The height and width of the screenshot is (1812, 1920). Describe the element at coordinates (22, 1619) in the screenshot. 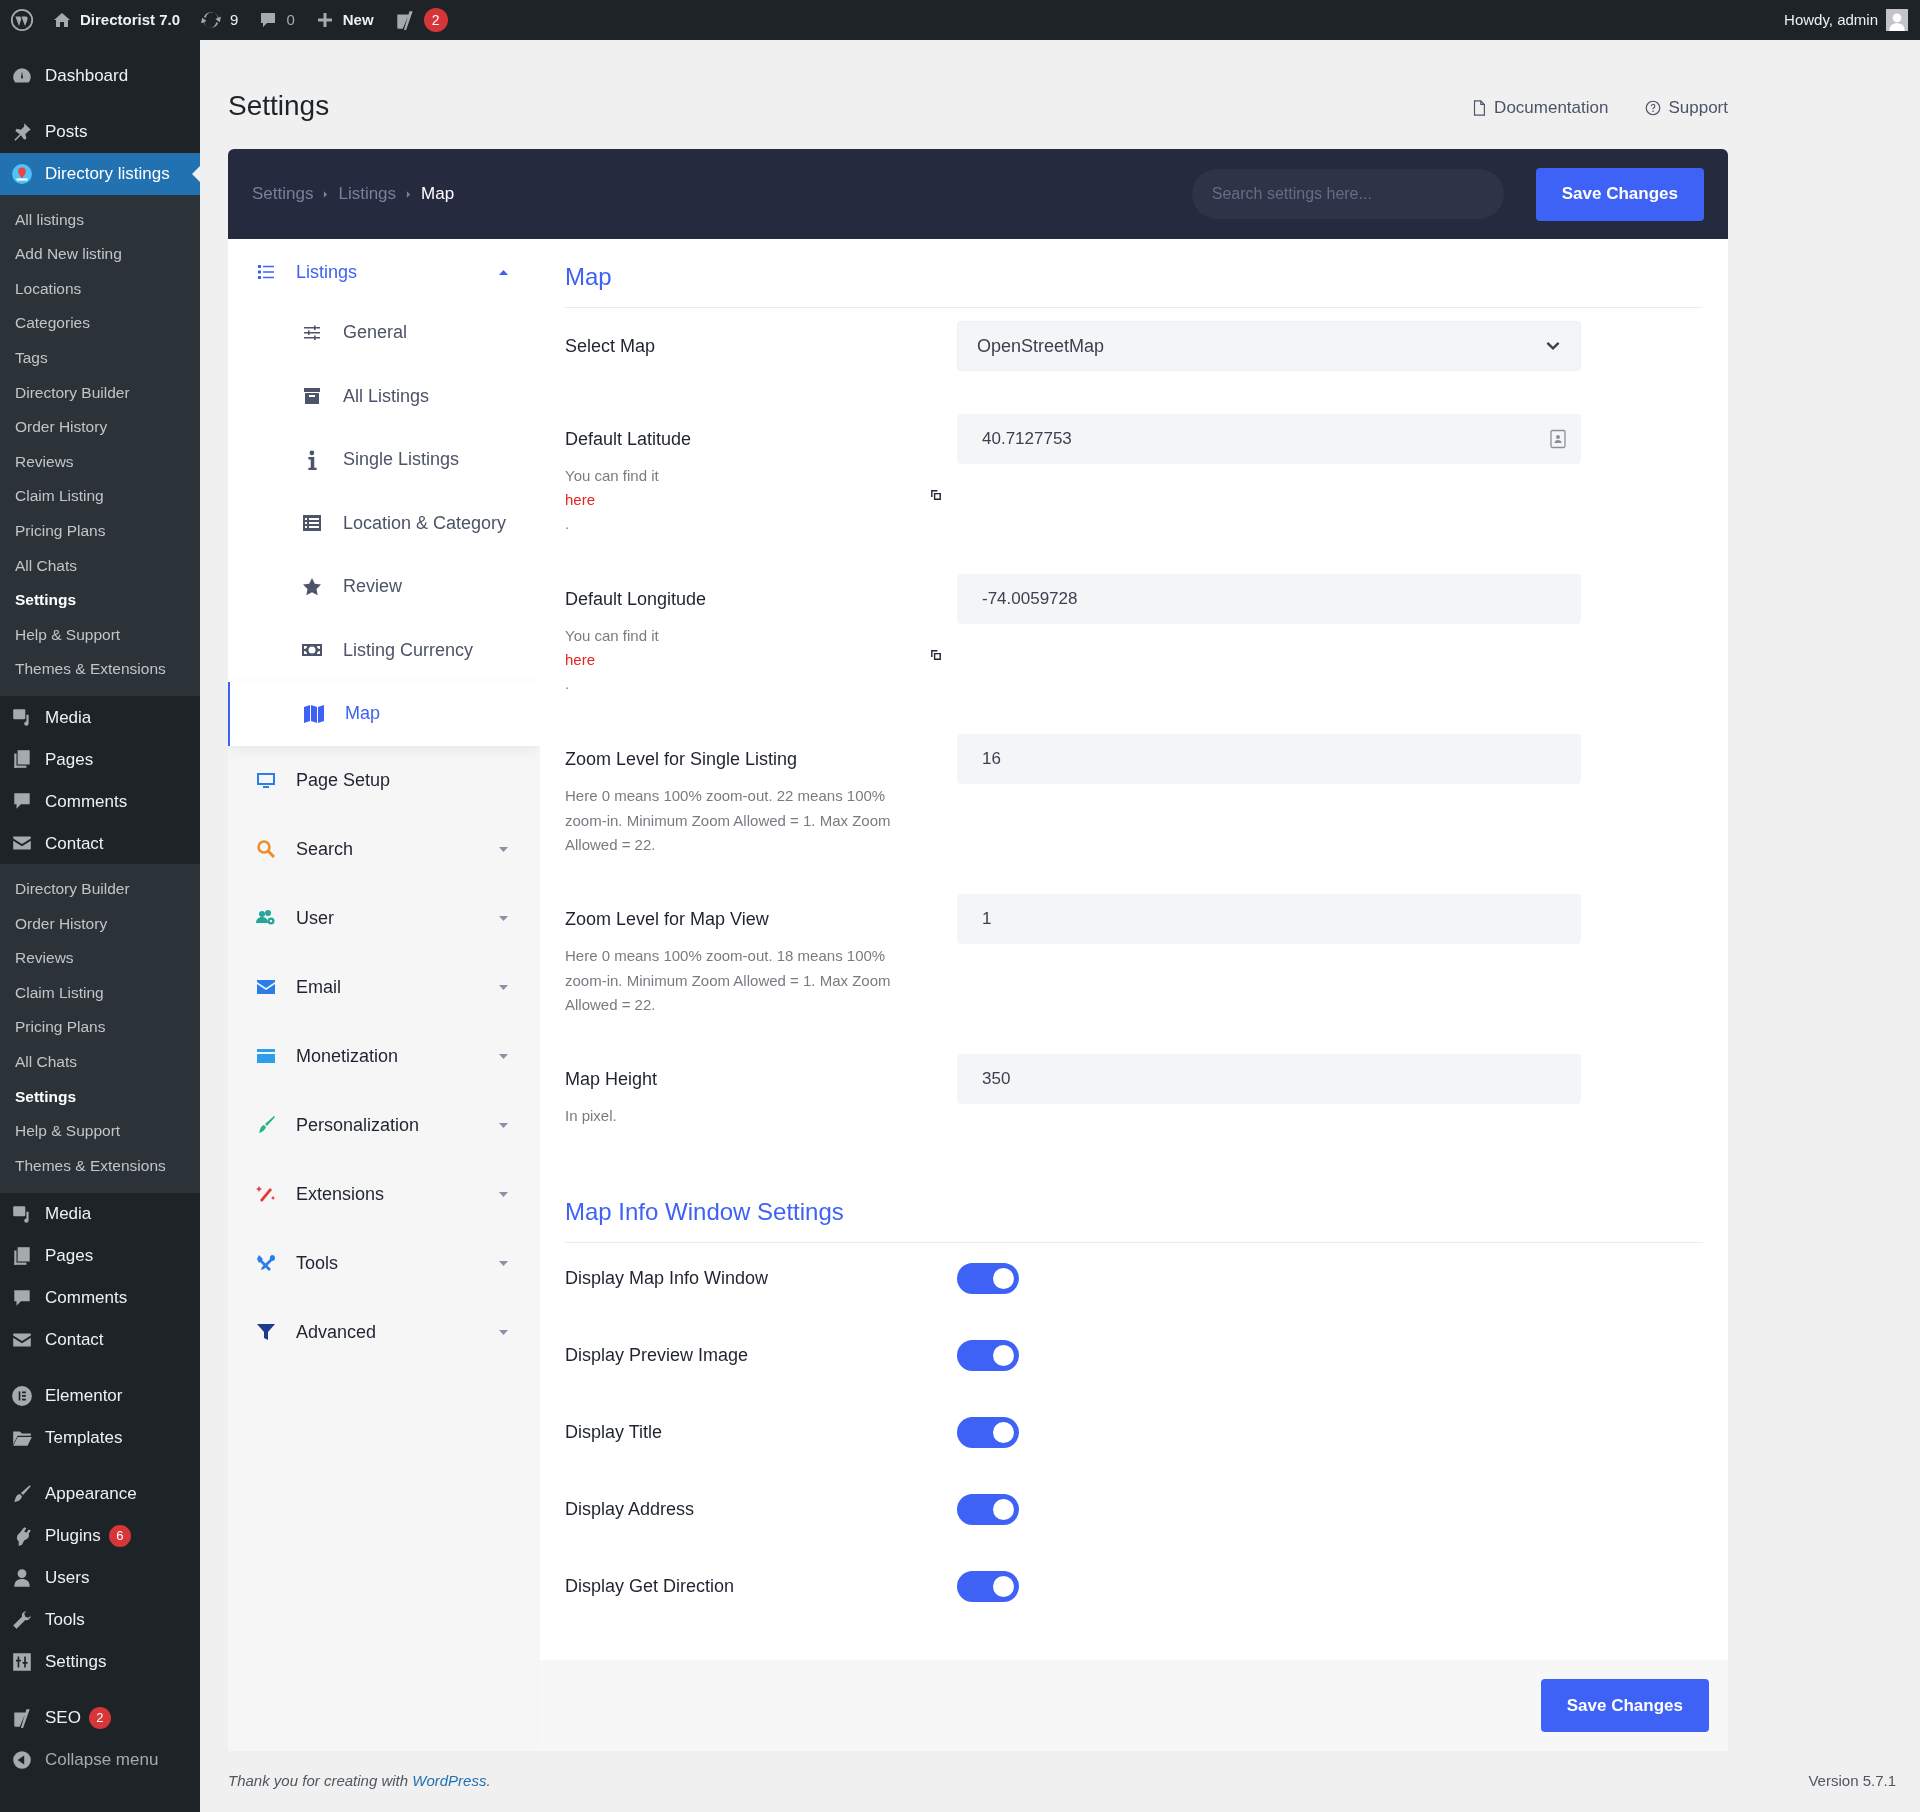

I see `wrench-icon` at that location.